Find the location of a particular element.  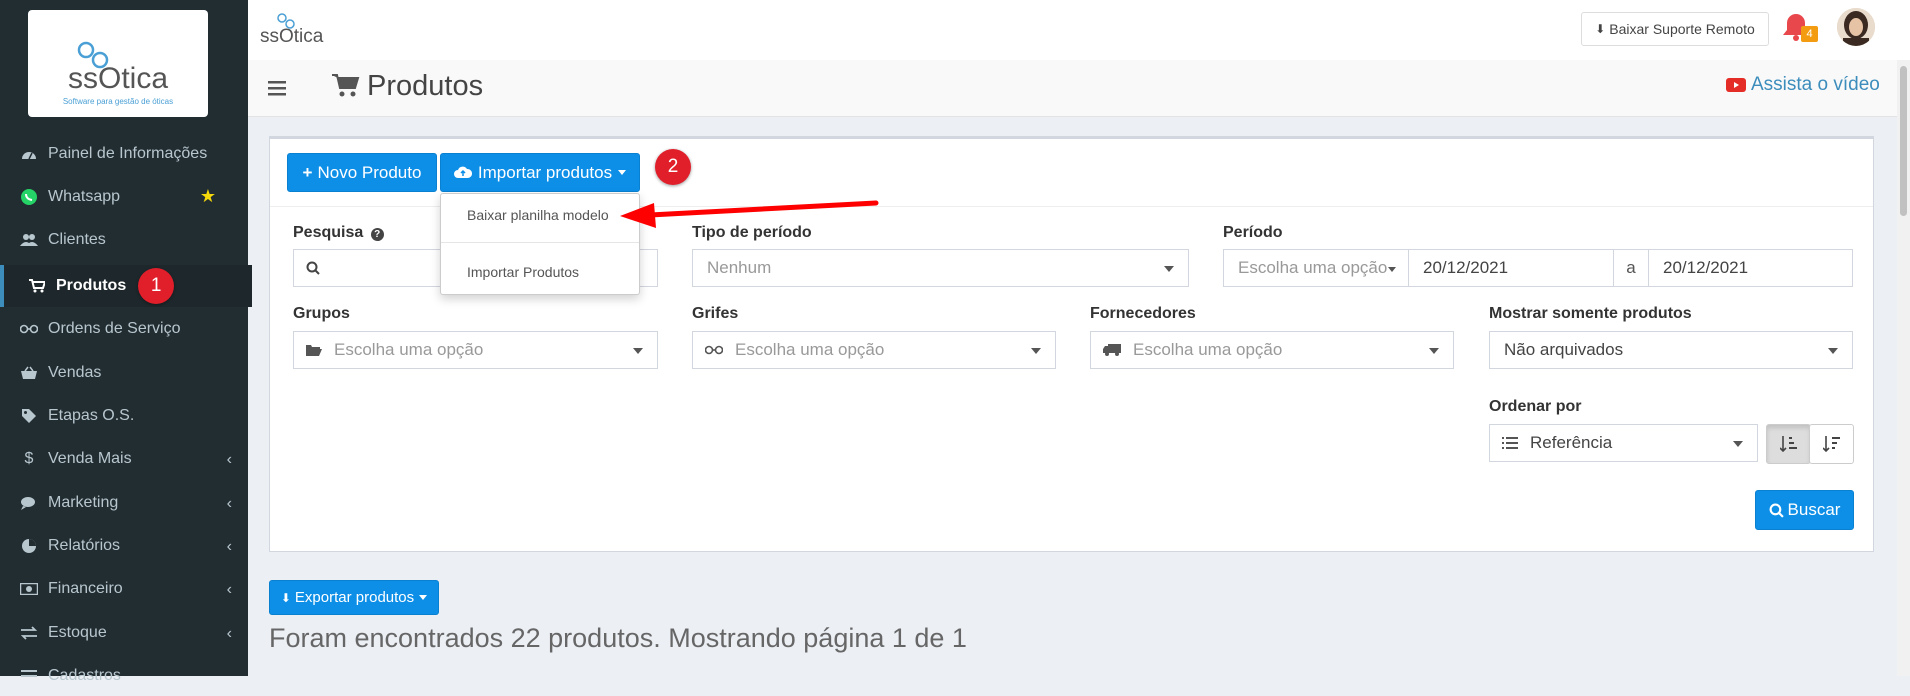

sidebar-item-label: Vendas is located at coordinates (75, 372).